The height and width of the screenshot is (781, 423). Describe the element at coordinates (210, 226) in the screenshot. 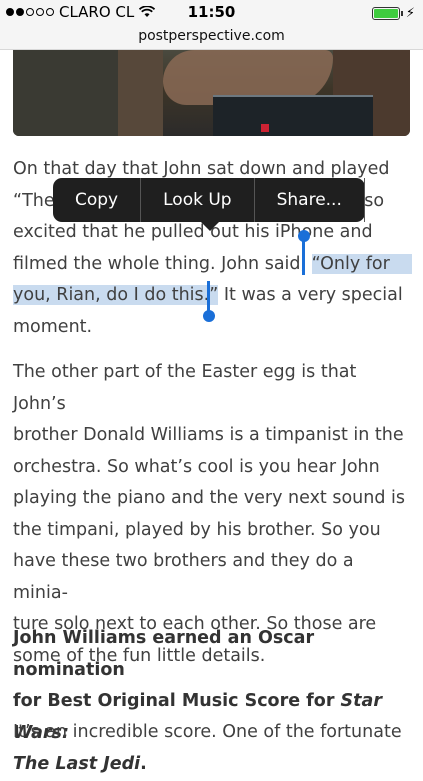

I see `menu-pointer` at that location.